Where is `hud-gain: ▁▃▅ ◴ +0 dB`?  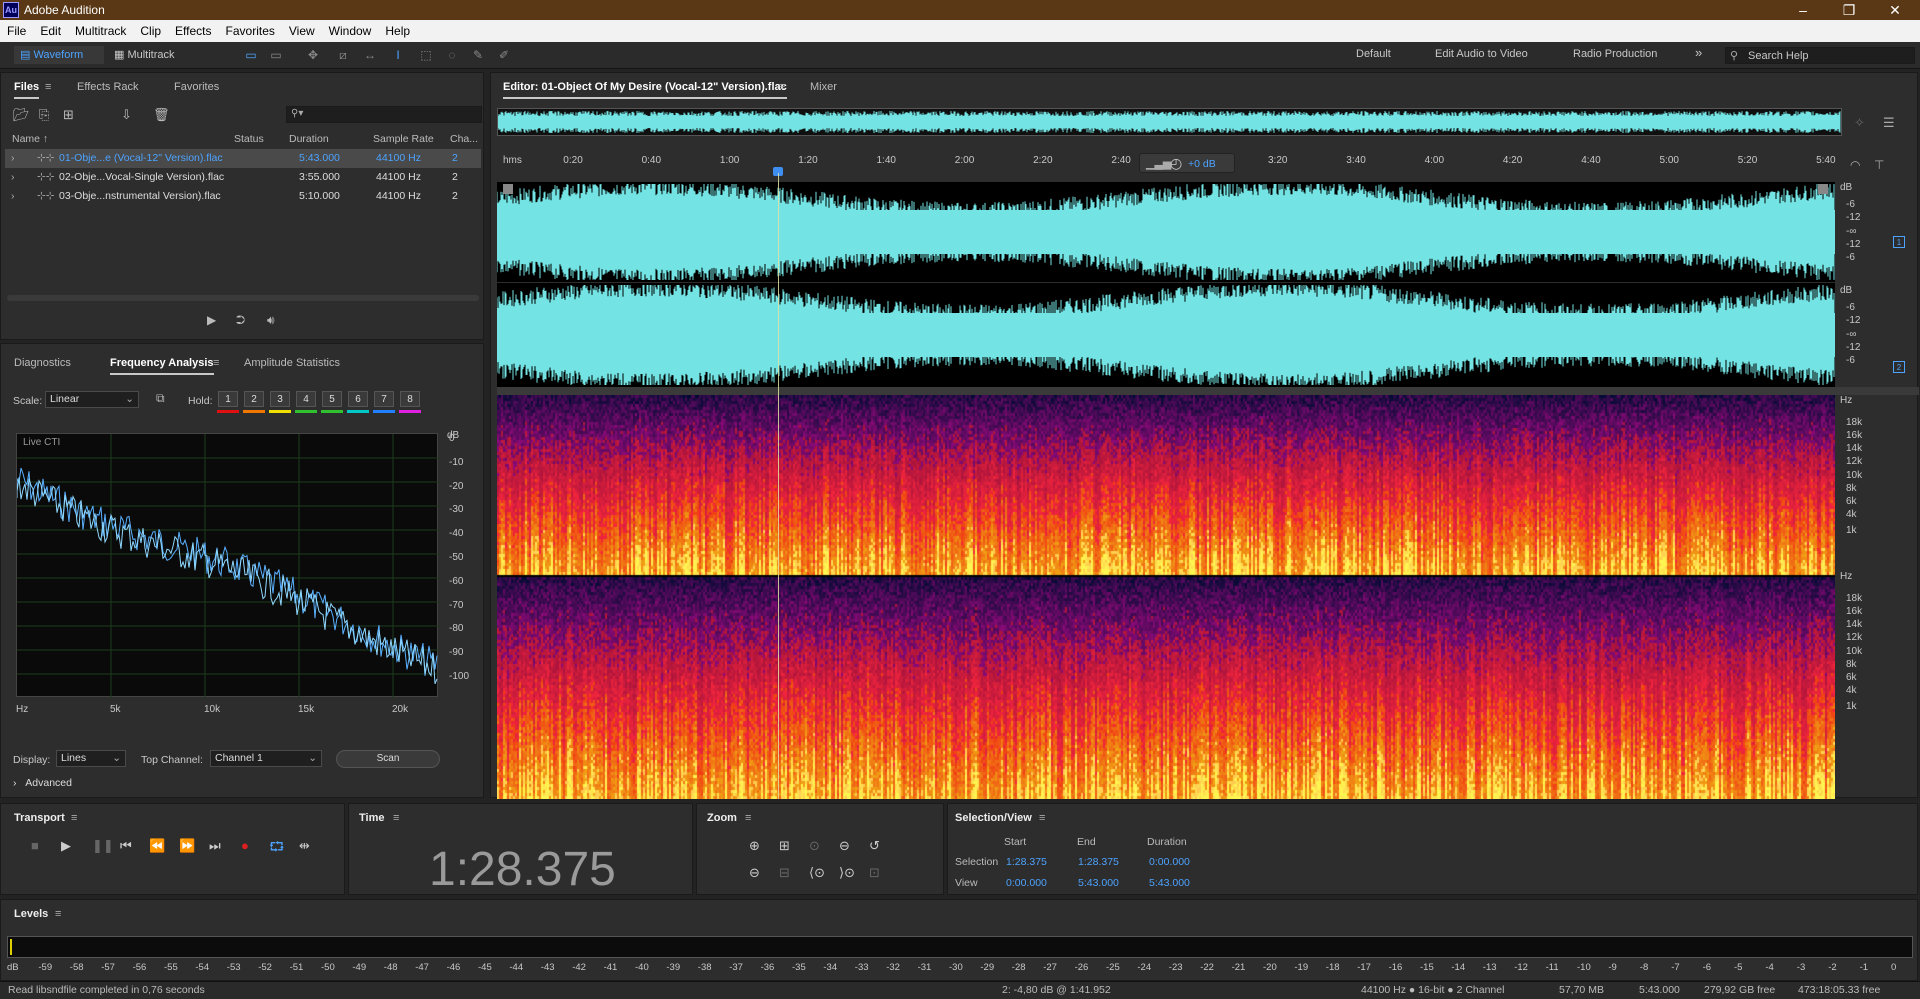 hud-gain: ▁▃▅ ◴ +0 dB is located at coordinates (1187, 163).